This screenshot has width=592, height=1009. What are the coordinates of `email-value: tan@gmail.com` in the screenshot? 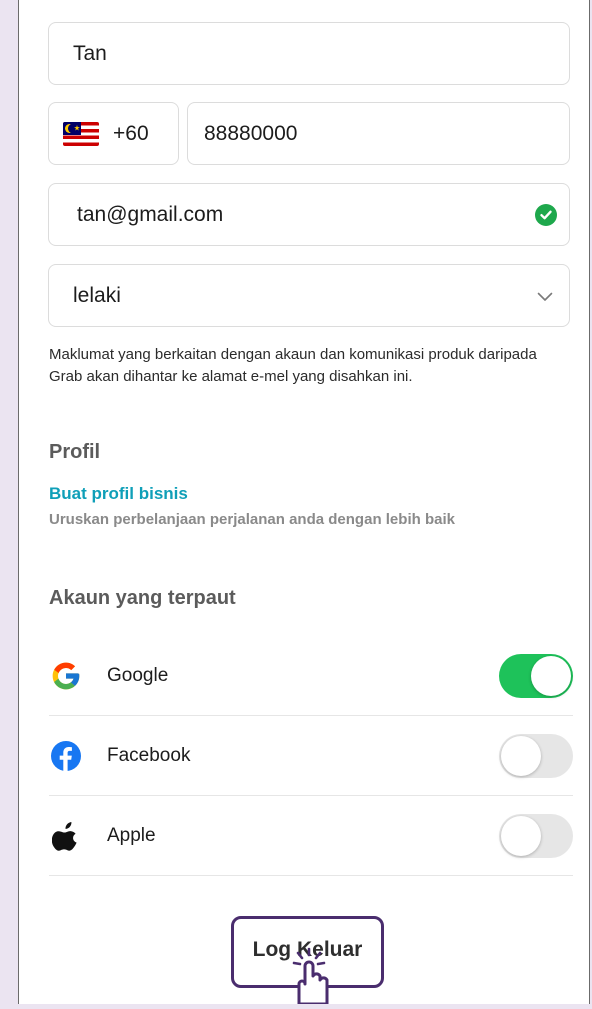 It's located at (150, 214).